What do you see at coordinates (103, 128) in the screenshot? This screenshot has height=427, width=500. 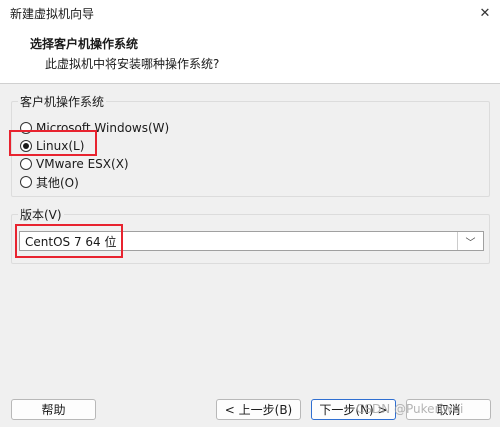 I see `radio-label: Microsoft Windows(W)` at bounding box center [103, 128].